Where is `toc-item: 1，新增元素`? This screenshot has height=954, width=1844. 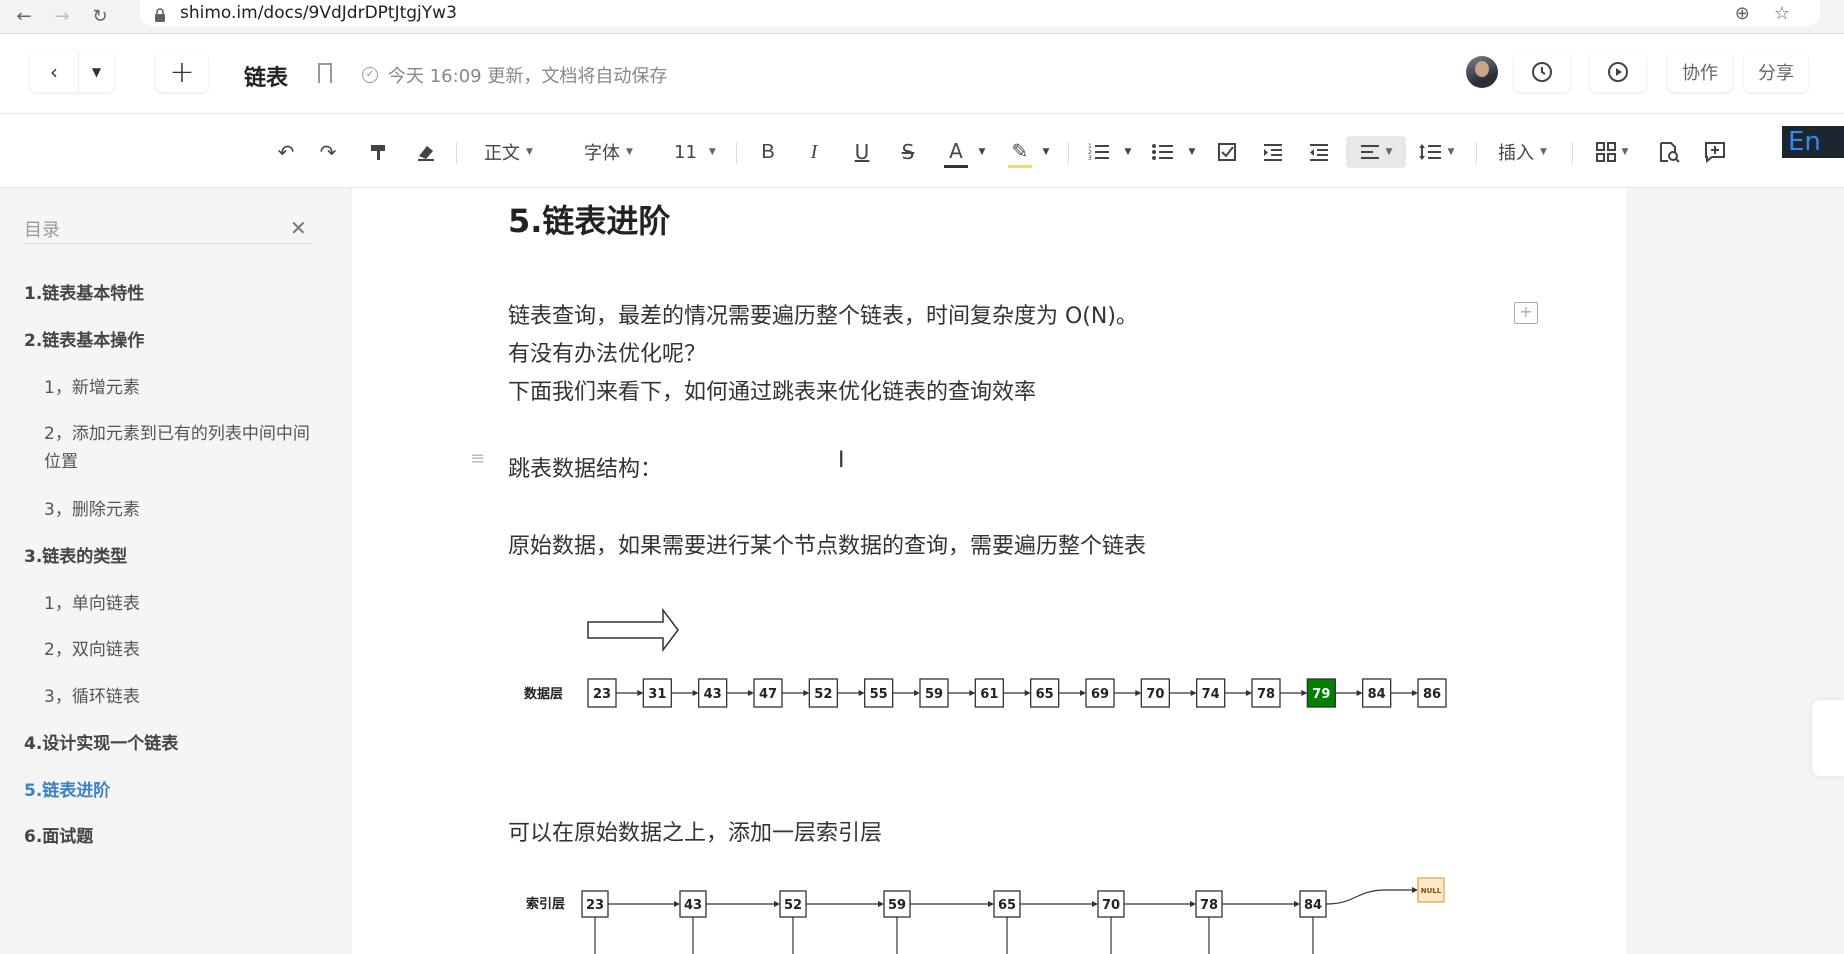
toc-item: 1，新增元素 is located at coordinates (177, 388).